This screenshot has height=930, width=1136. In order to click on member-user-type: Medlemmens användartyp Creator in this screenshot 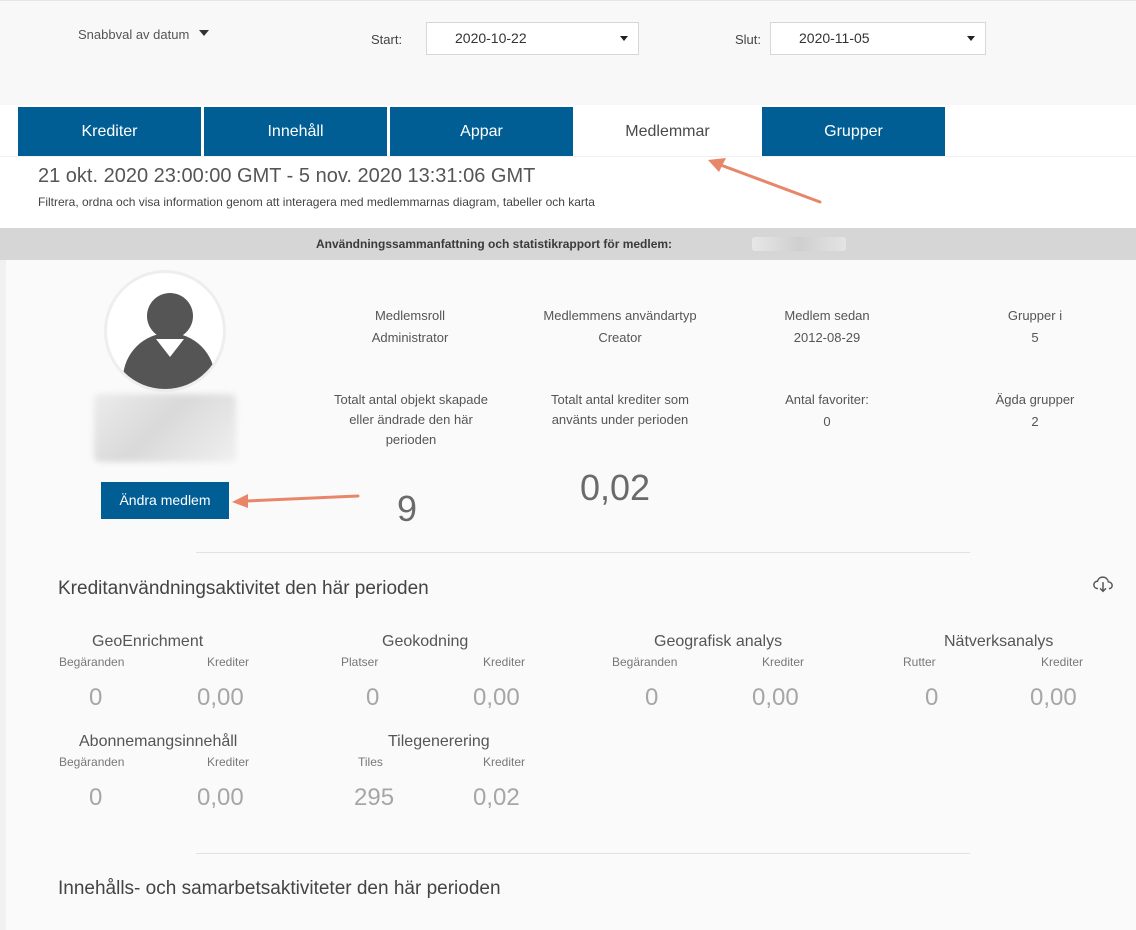, I will do `click(620, 327)`.